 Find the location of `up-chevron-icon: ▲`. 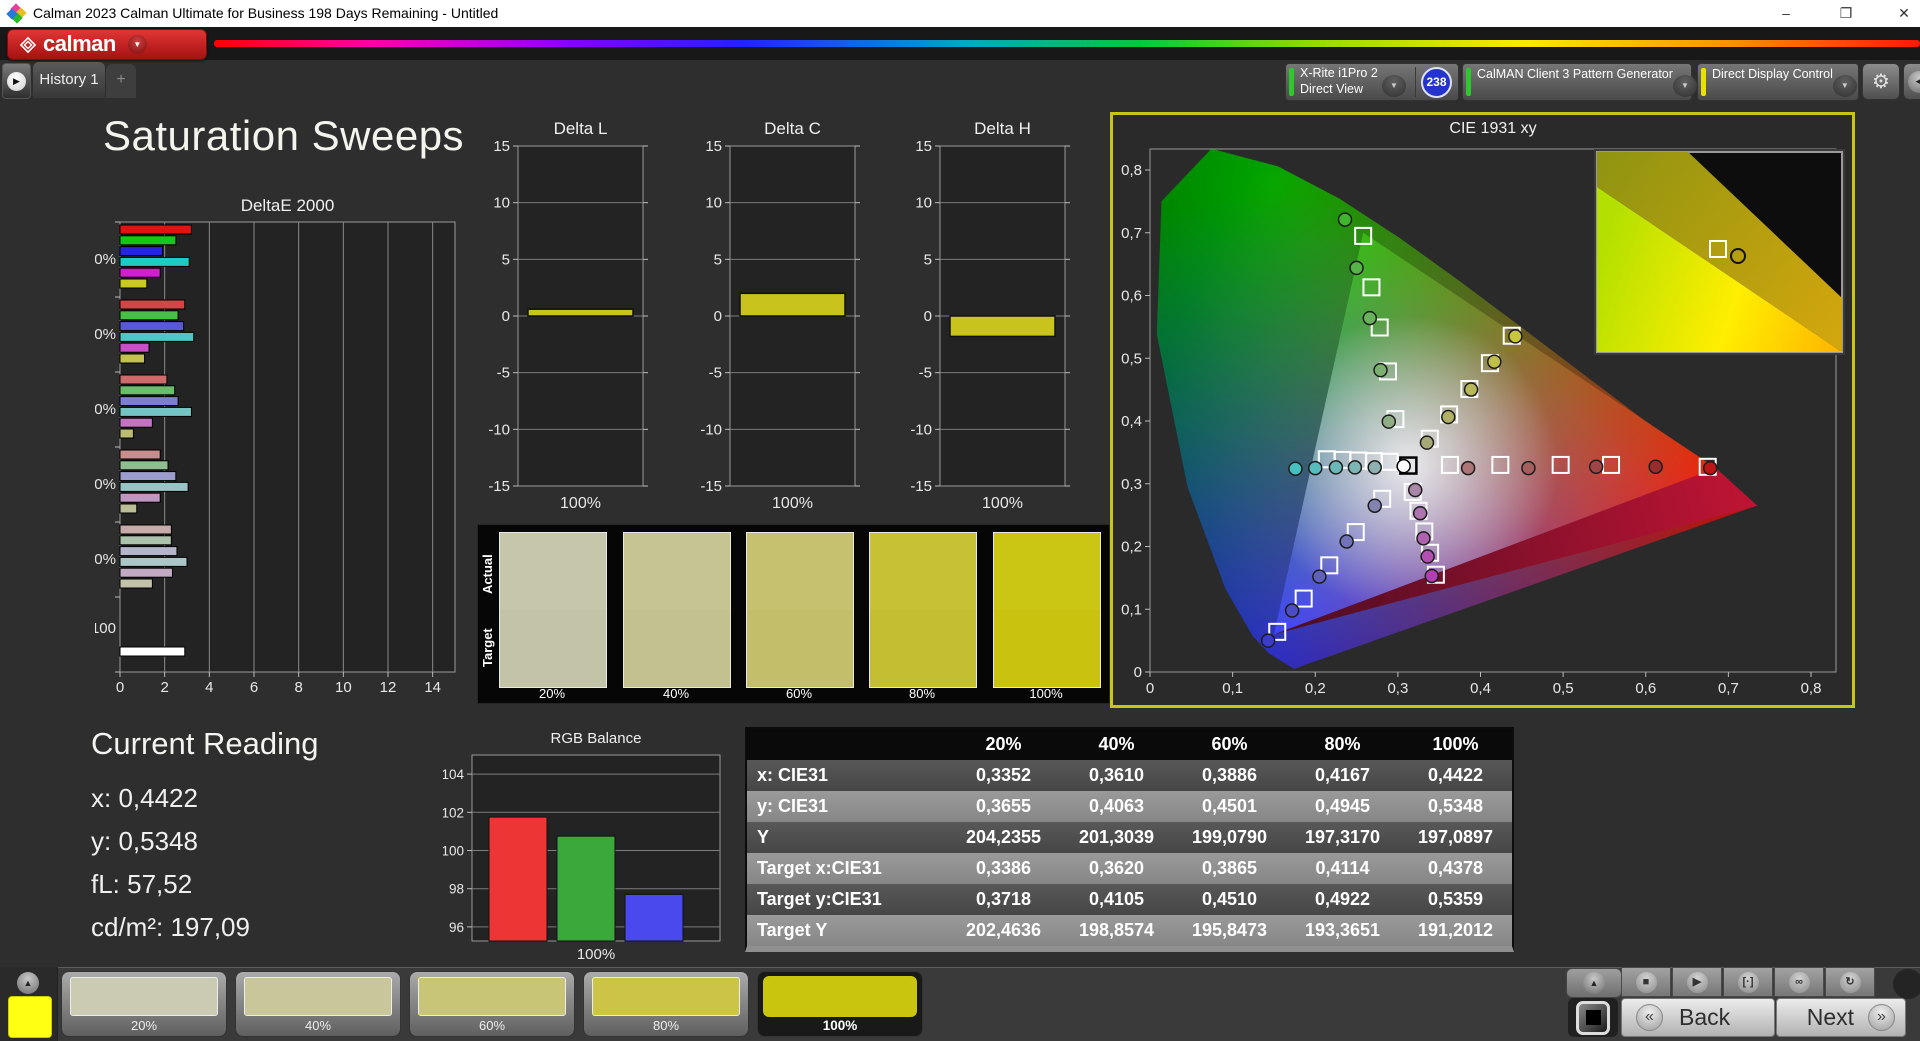

up-chevron-icon: ▲ is located at coordinates (1594, 983).